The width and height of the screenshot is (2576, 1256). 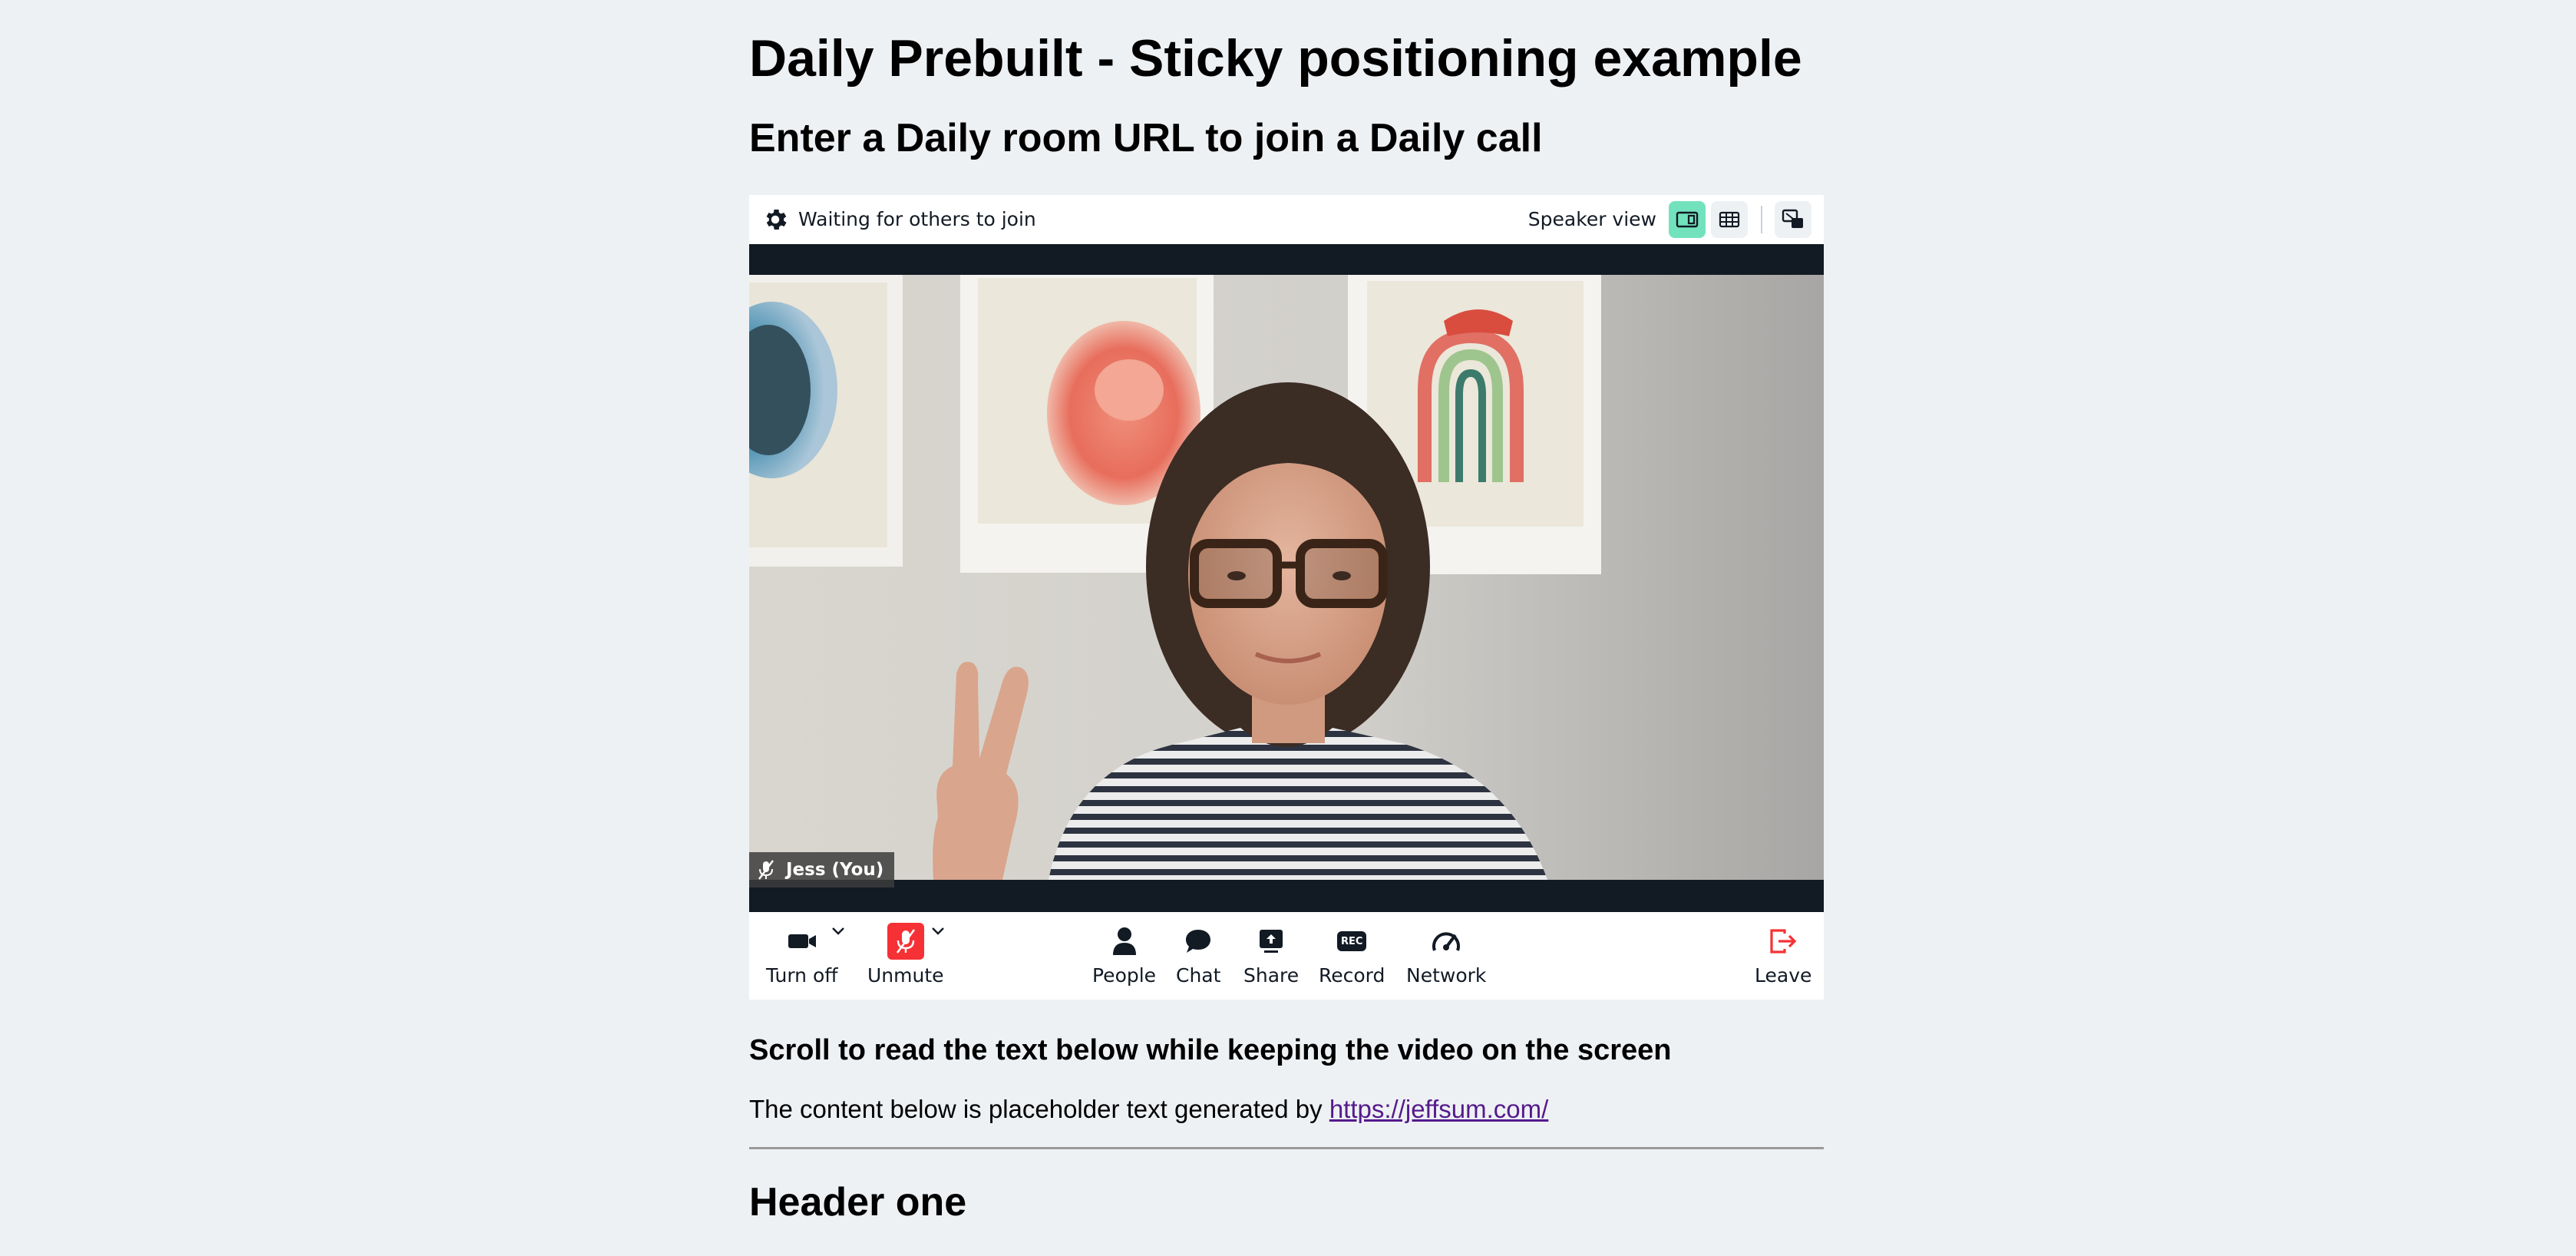 What do you see at coordinates (1783, 941) in the screenshot?
I see `leave-exit-icon` at bounding box center [1783, 941].